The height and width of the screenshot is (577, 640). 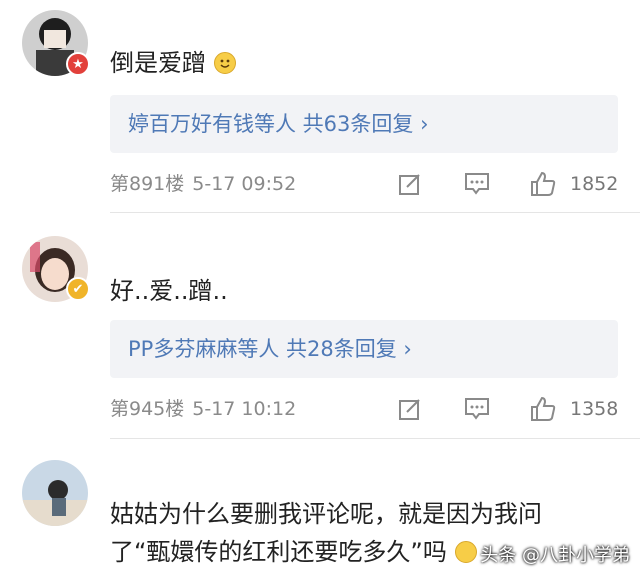 I want to click on avatar-image, so click(x=55, y=493).